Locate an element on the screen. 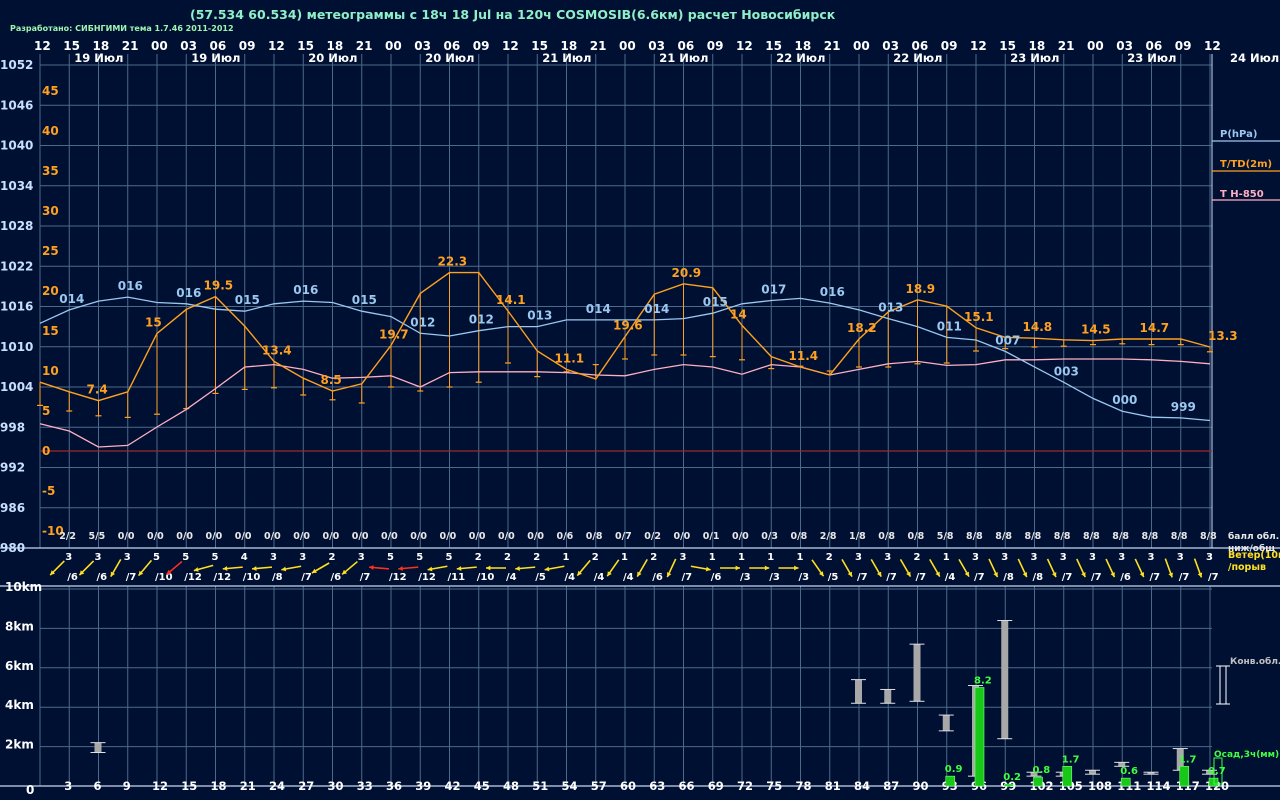 Image resolution: width=1280 pixels, height=800 pixels. forecast-hour-label: 57 is located at coordinates (599, 786).